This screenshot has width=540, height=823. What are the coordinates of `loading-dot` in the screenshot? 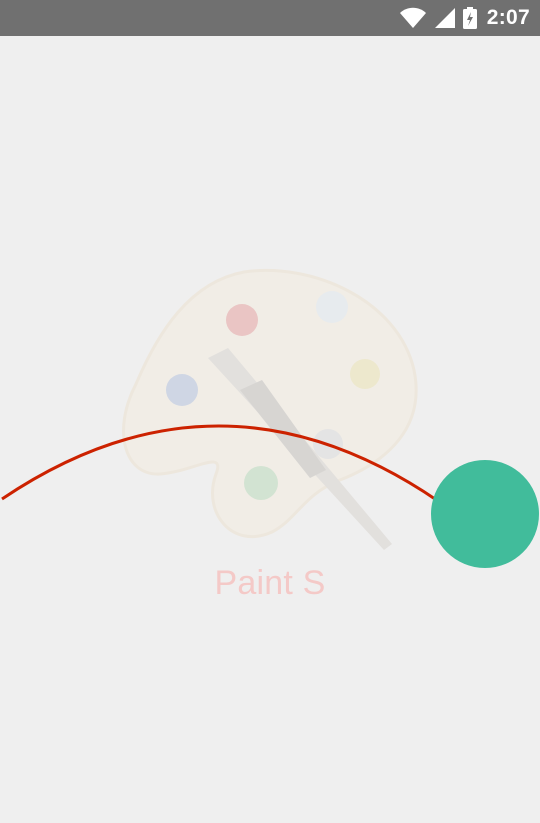 It's located at (485, 514).